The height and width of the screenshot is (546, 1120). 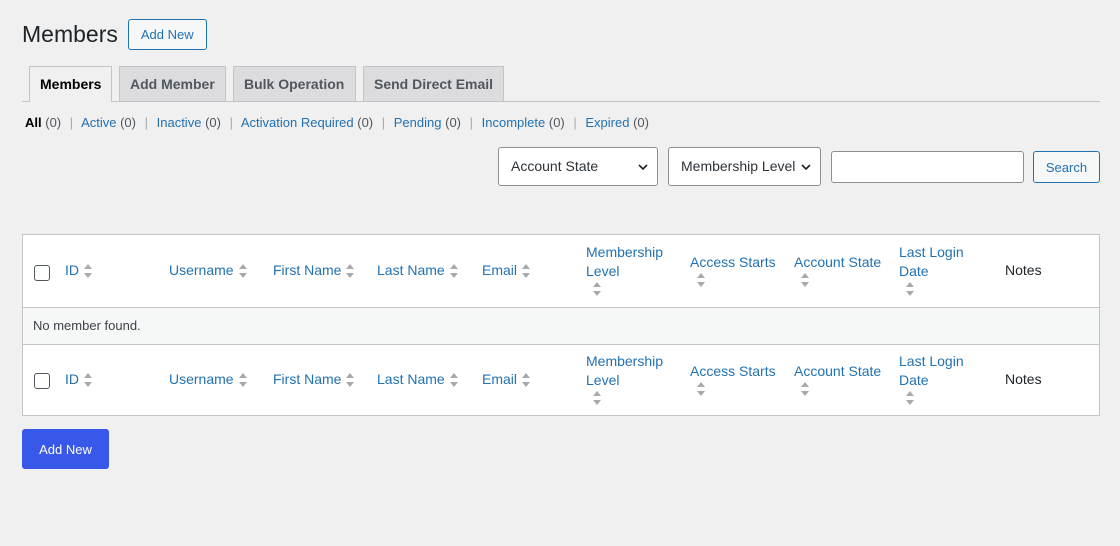 I want to click on tab-add-member: Add Member, so click(x=172, y=83).